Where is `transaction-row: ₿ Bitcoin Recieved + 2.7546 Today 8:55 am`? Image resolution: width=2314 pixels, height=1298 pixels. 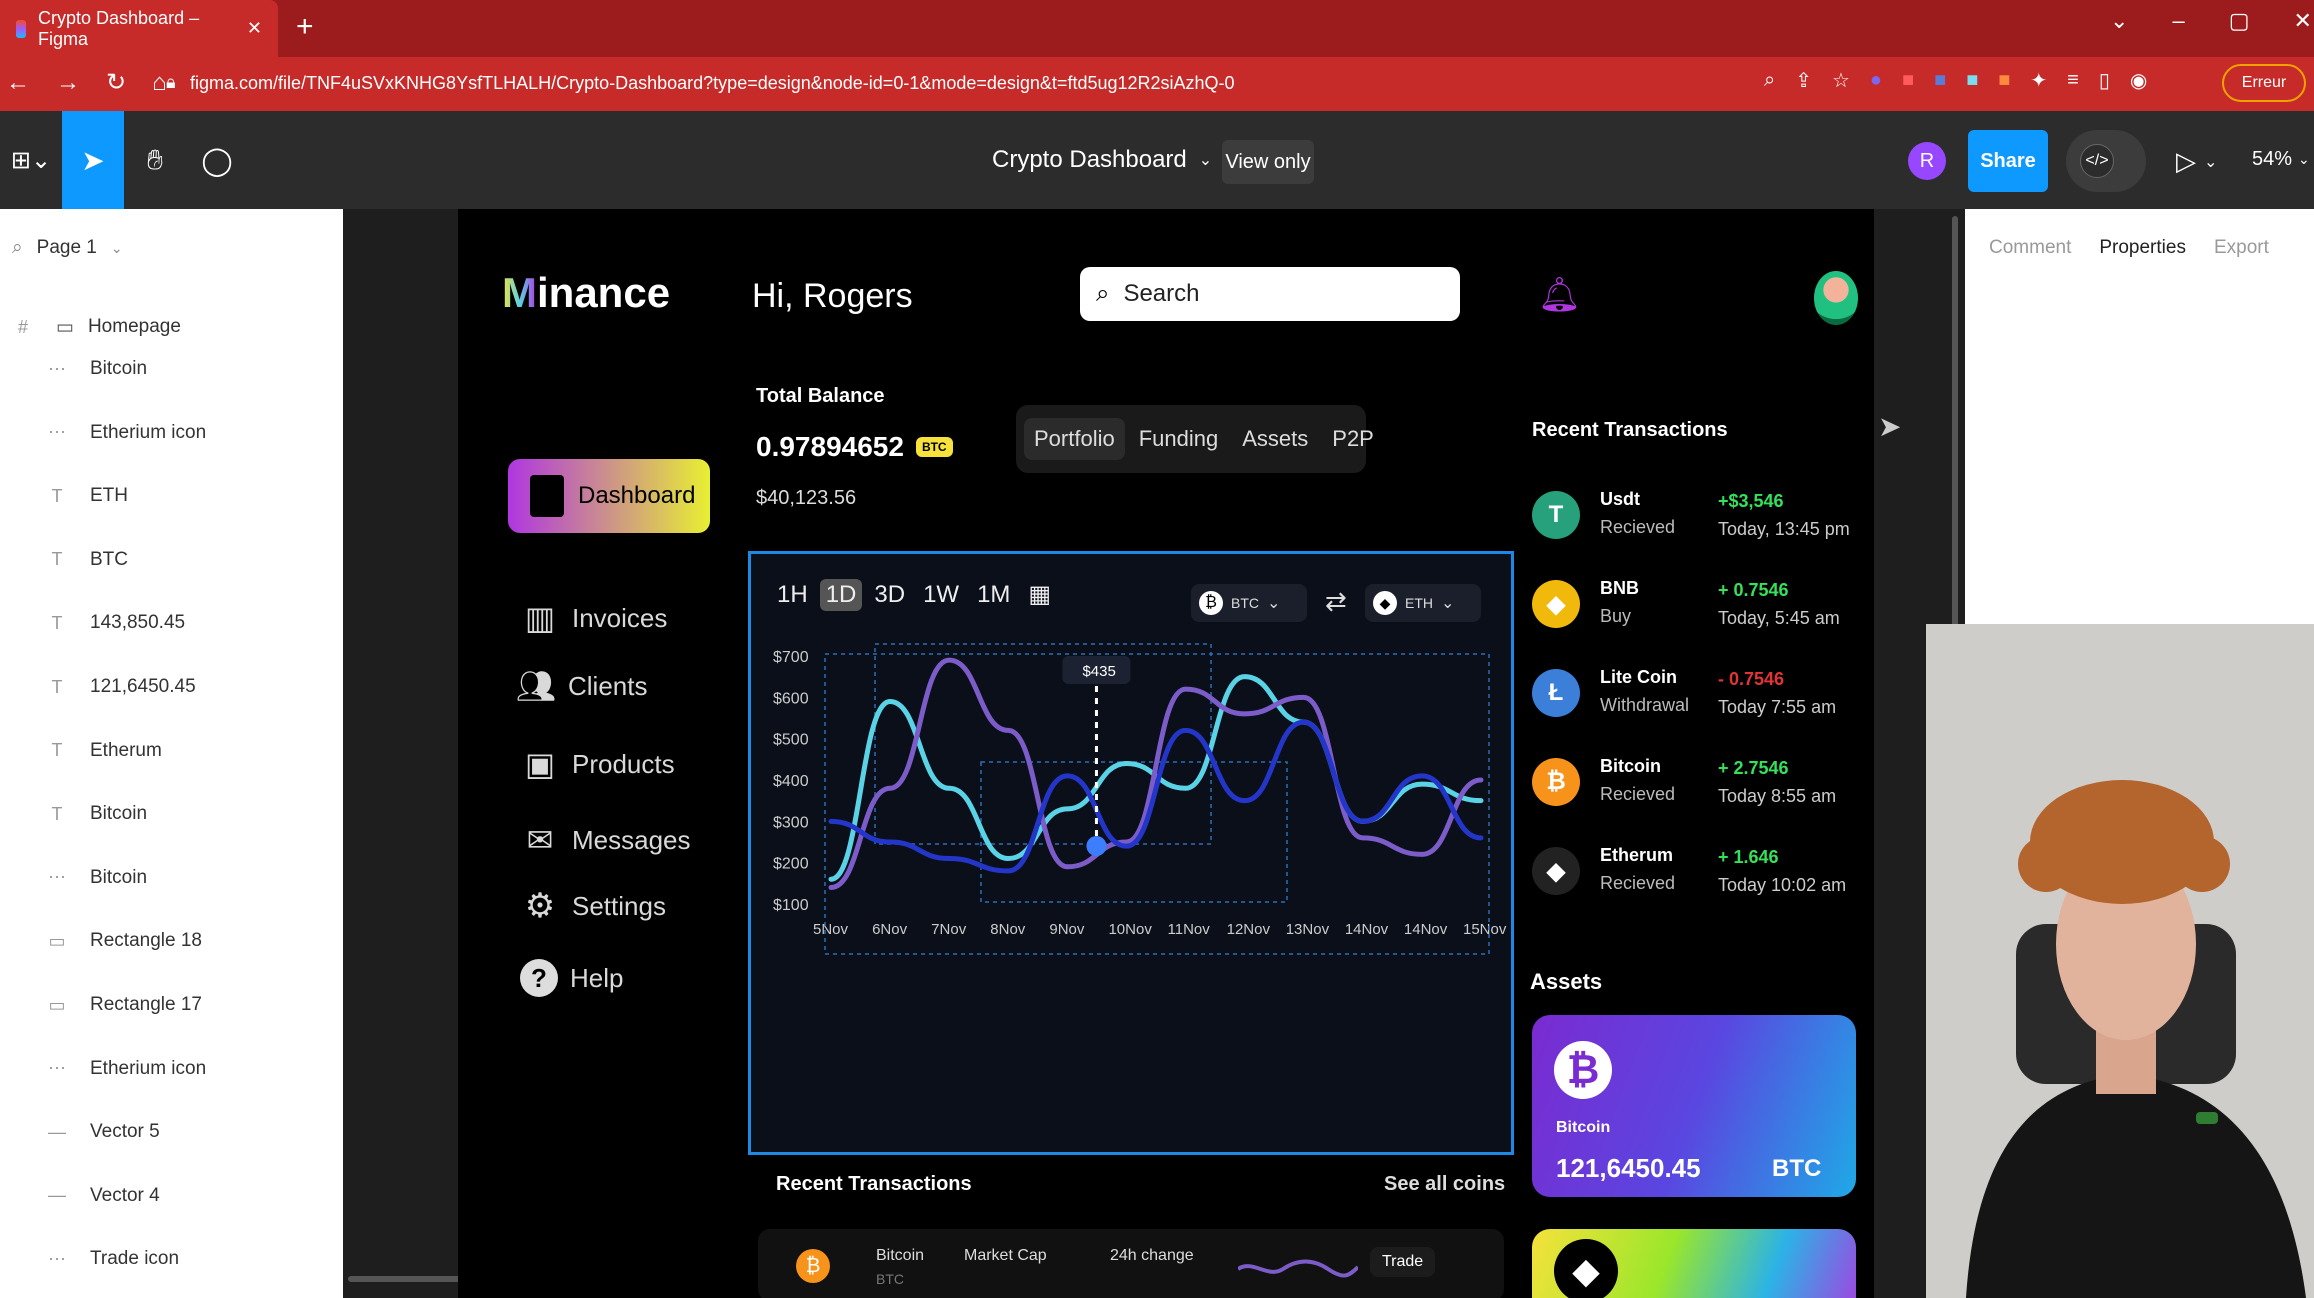
transaction-row: ₿ Bitcoin Recieved + 2.7546 Today 8:55 am is located at coordinates (1697, 788).